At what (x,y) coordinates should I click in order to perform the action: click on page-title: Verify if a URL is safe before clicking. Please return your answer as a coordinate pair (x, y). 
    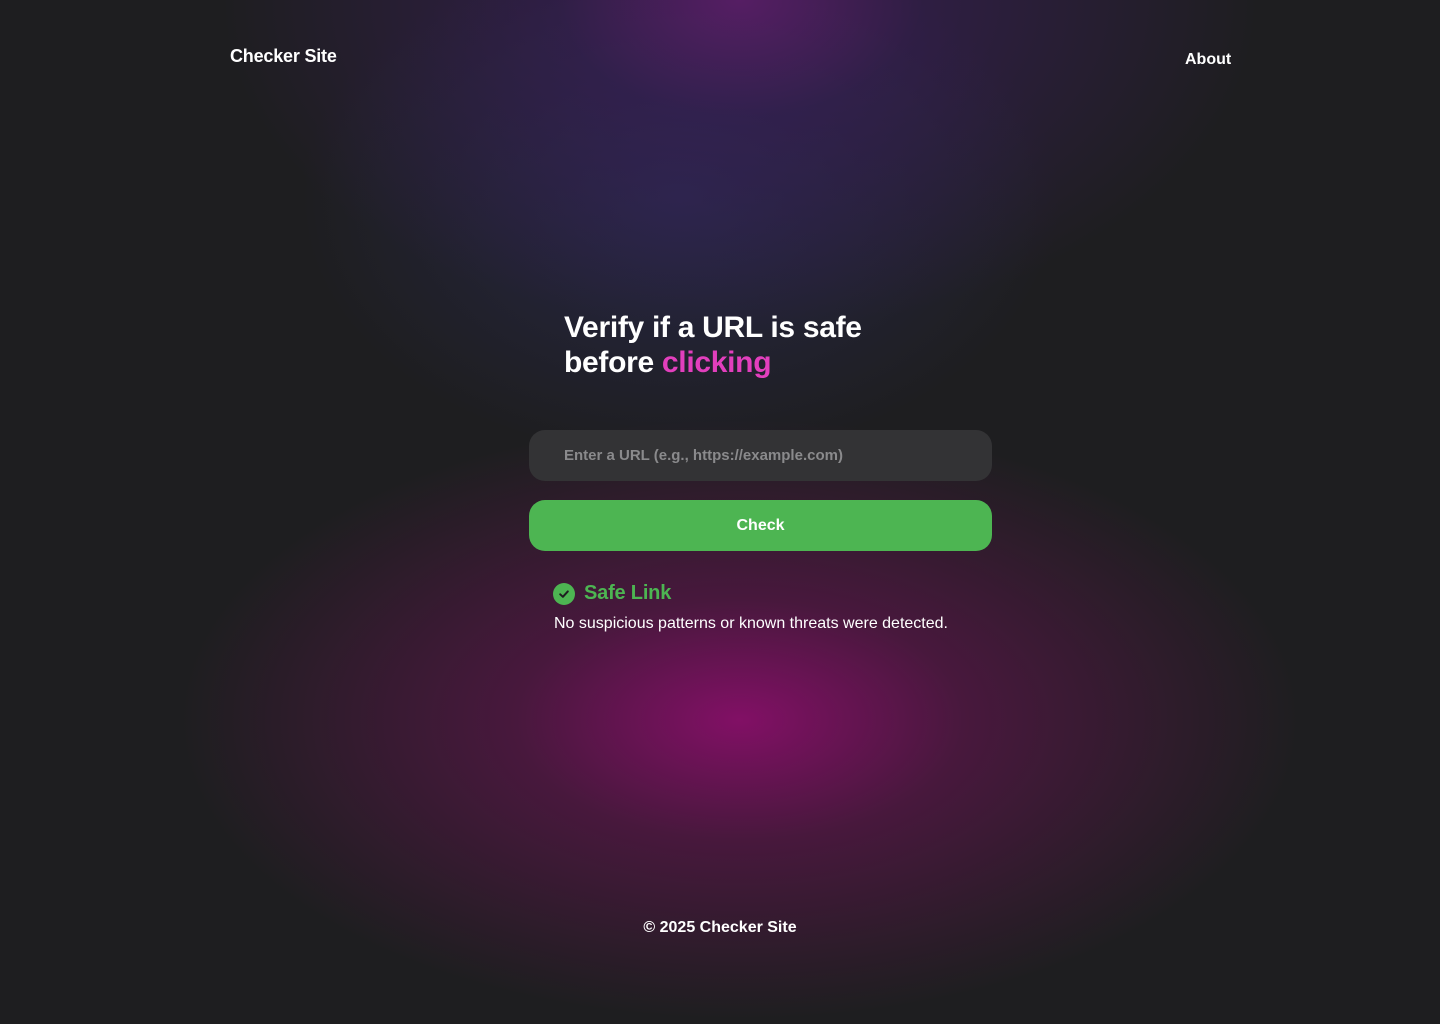
    Looking at the image, I should click on (713, 345).